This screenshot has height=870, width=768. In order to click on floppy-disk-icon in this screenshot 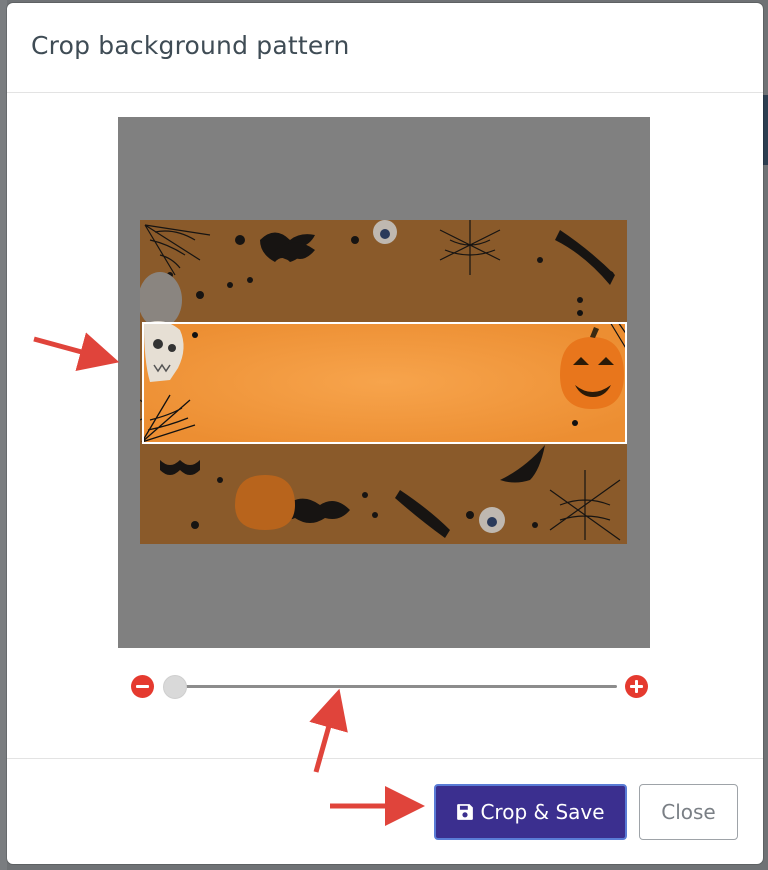, I will do `click(465, 812)`.